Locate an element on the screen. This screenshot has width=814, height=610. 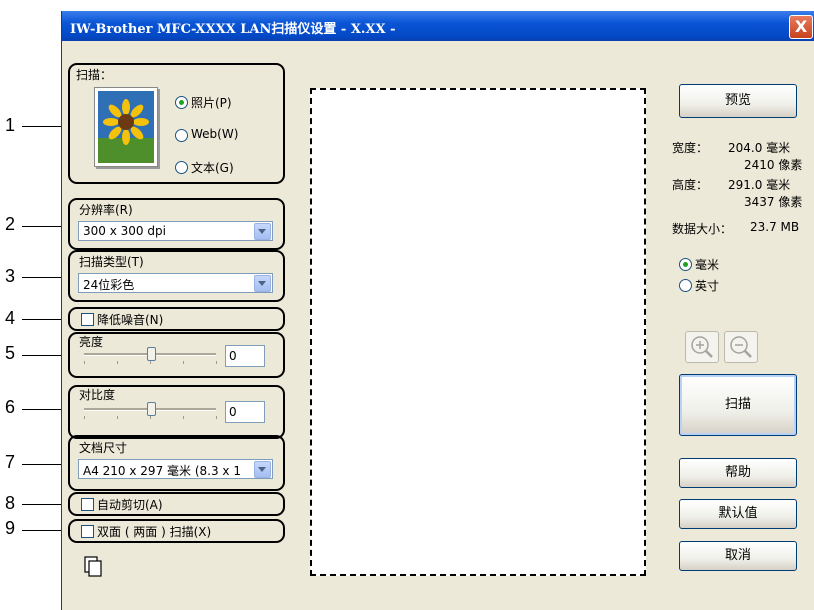
help-button-label: 帮助 is located at coordinates (737, 472).